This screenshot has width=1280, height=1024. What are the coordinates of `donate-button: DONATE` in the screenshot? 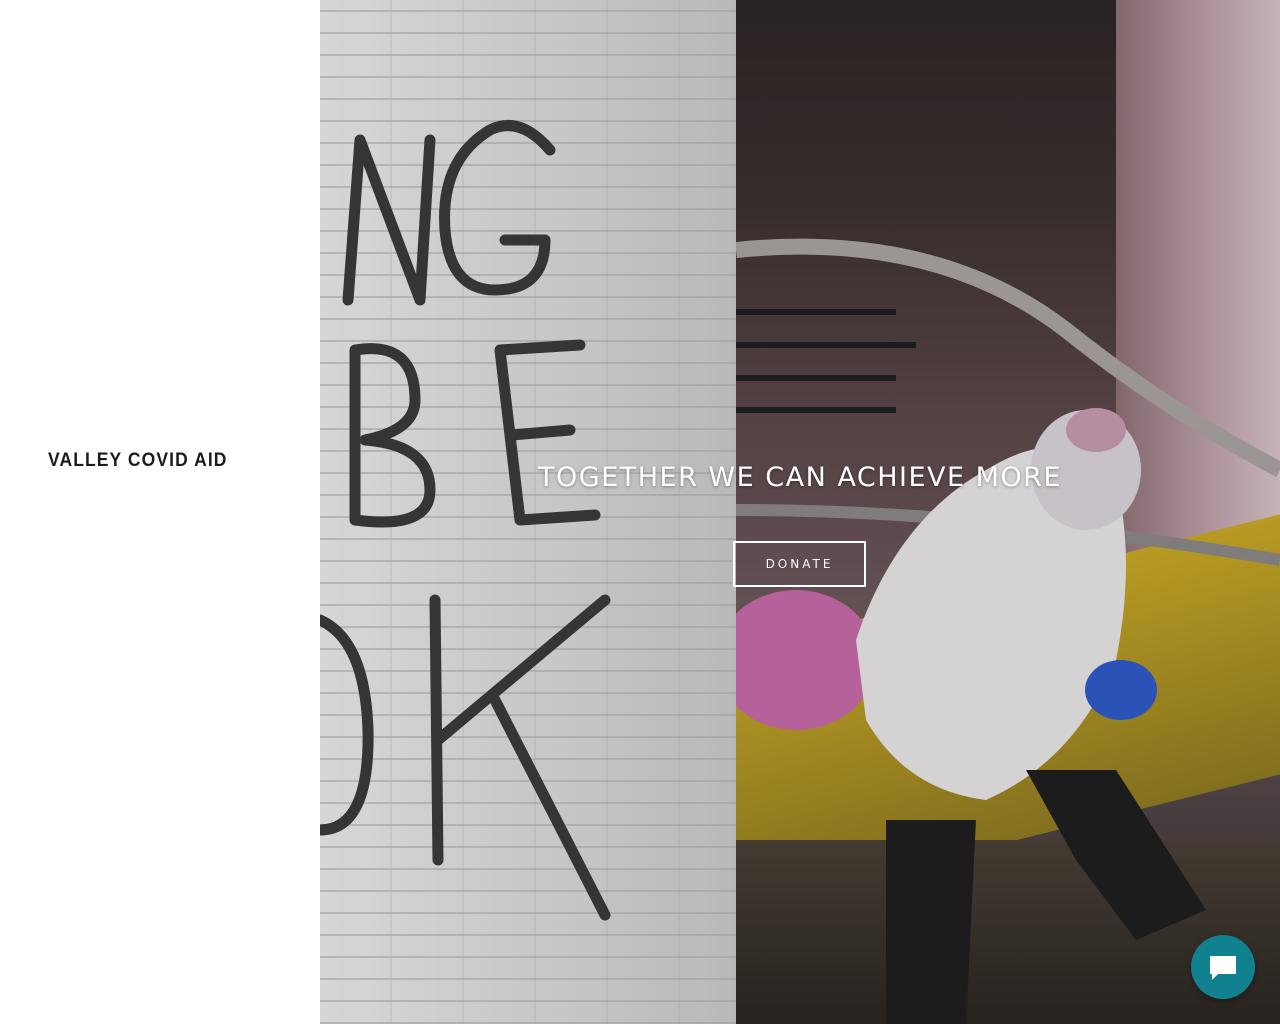 It's located at (799, 564).